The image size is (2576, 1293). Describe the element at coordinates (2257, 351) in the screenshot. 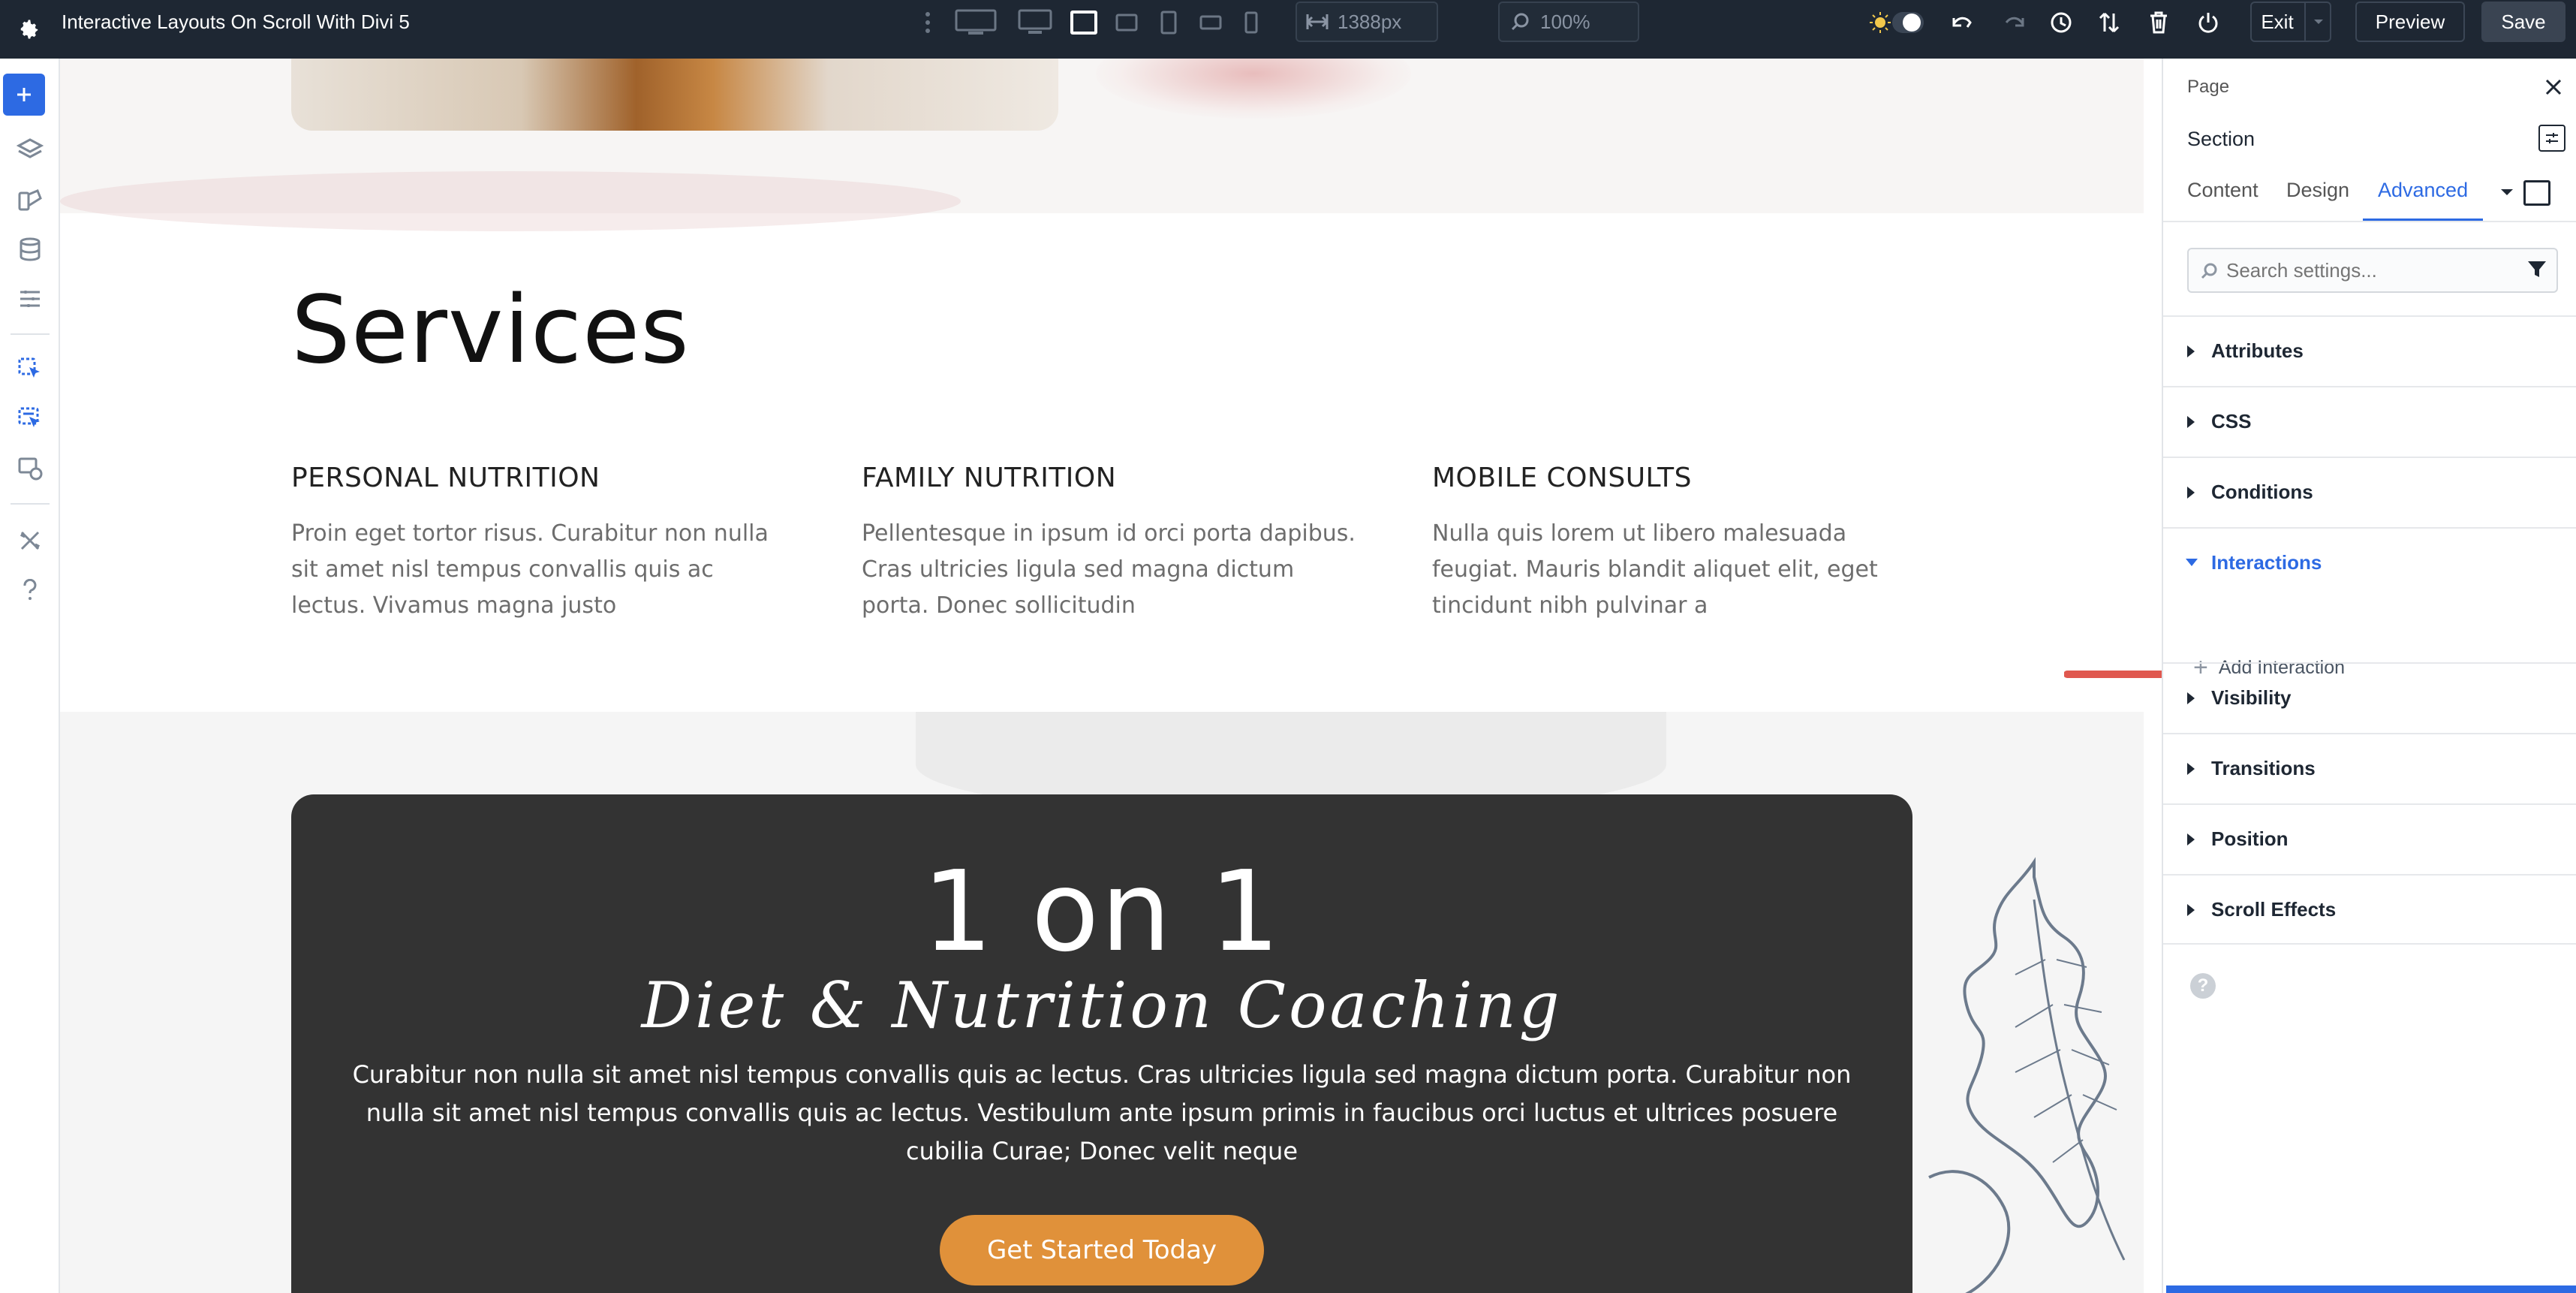

I see `group-label: Attributes` at that location.